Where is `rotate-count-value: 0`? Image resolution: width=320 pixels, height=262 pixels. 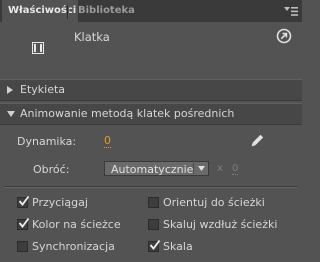
rotate-count-value: 0 is located at coordinates (235, 169).